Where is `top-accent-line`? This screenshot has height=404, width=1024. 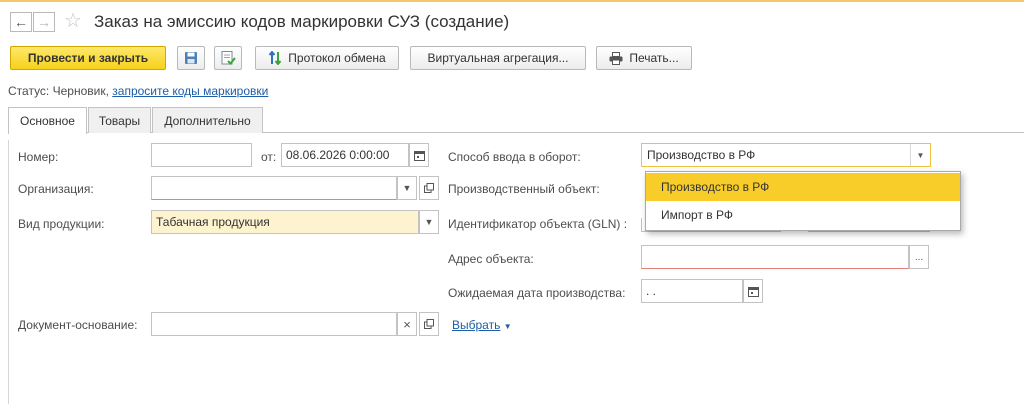
top-accent-line is located at coordinates (512, 1).